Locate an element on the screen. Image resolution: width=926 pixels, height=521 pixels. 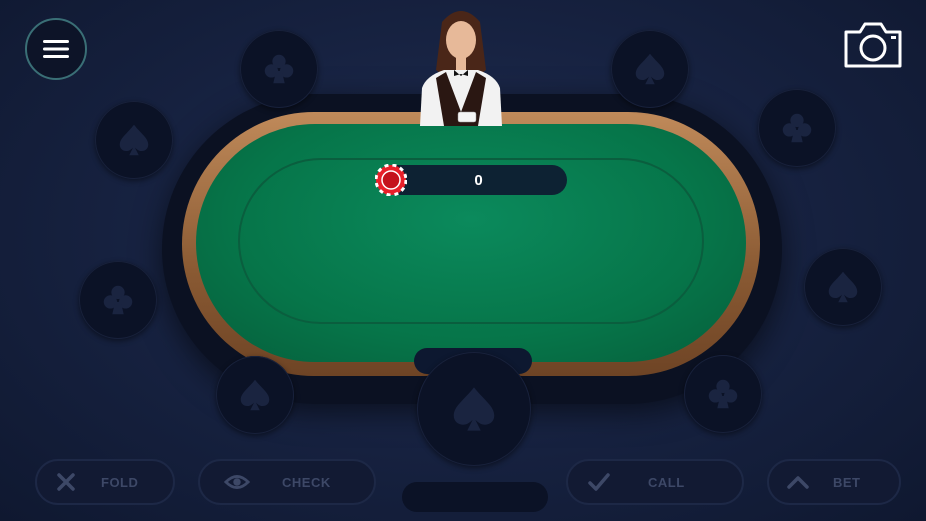
seat-spade-bottom-left is located at coordinates (255, 395).